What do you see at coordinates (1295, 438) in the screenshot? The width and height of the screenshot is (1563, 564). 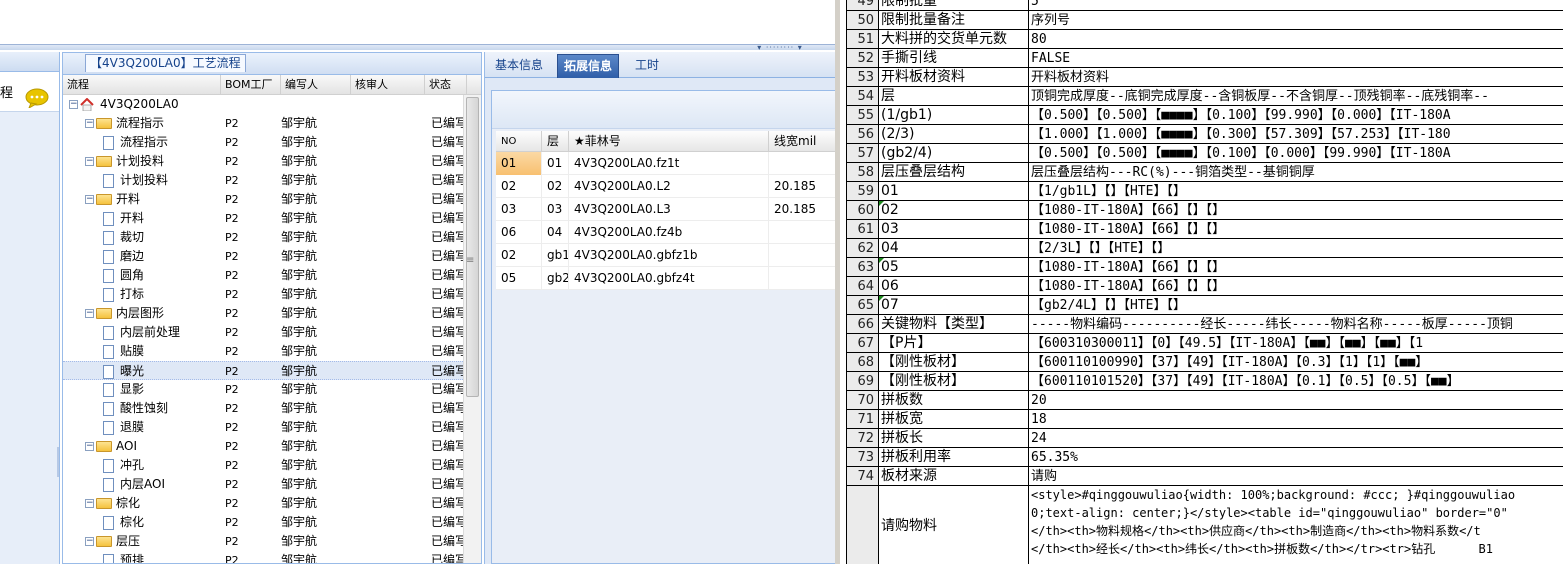 I see `property-value-cell: 24` at bounding box center [1295, 438].